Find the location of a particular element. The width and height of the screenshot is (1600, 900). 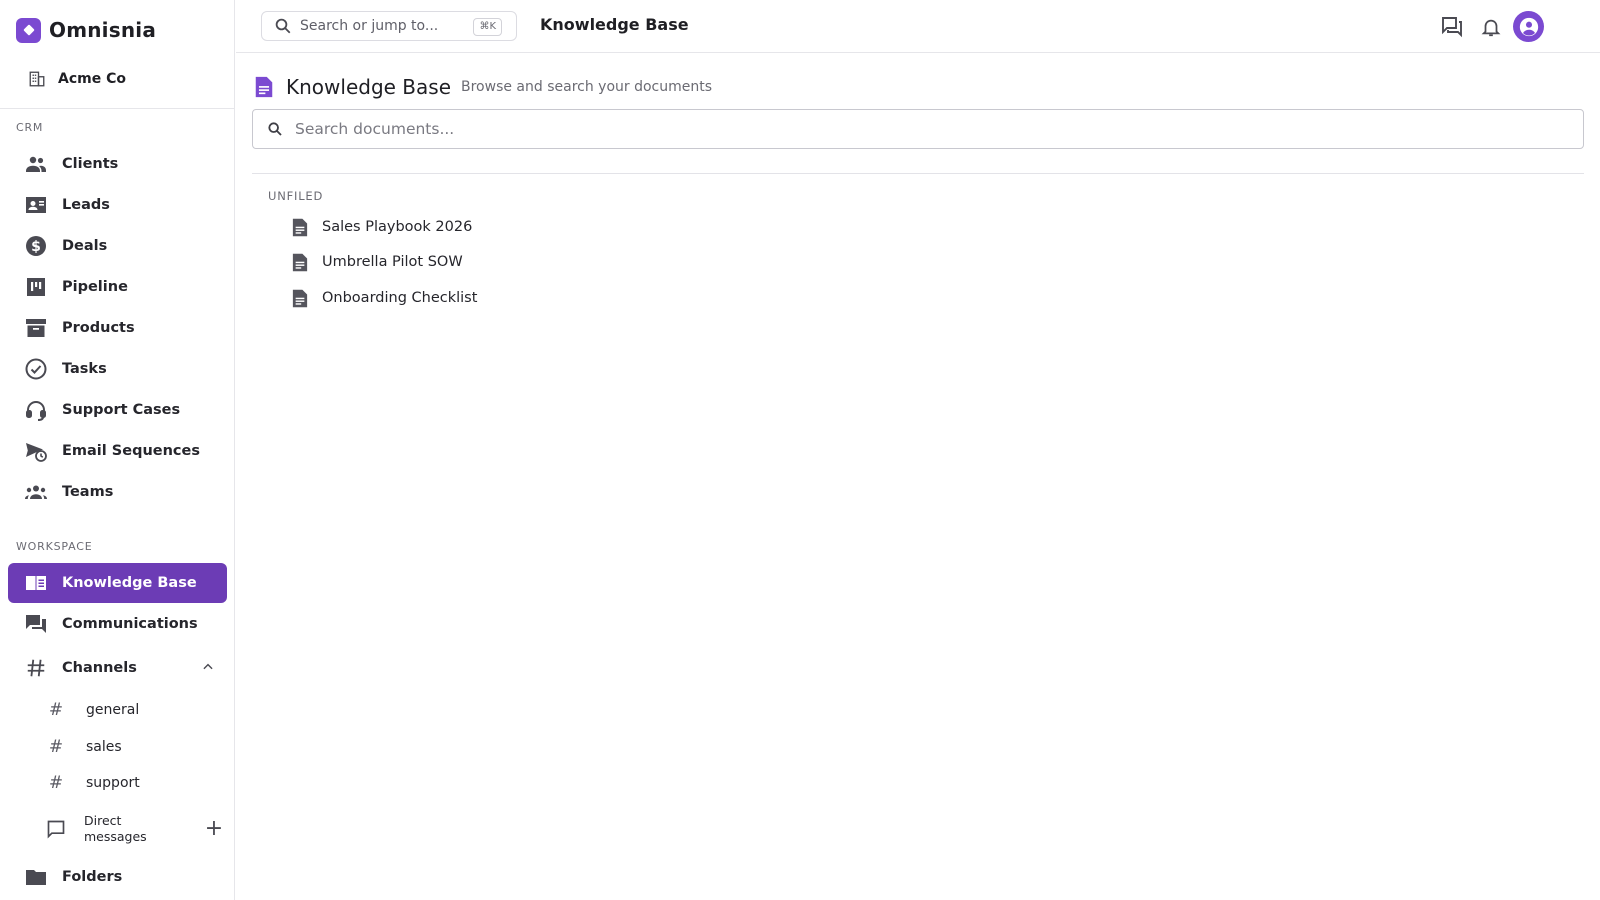

sidebar-item-label: Email Sequences is located at coordinates (131, 451).